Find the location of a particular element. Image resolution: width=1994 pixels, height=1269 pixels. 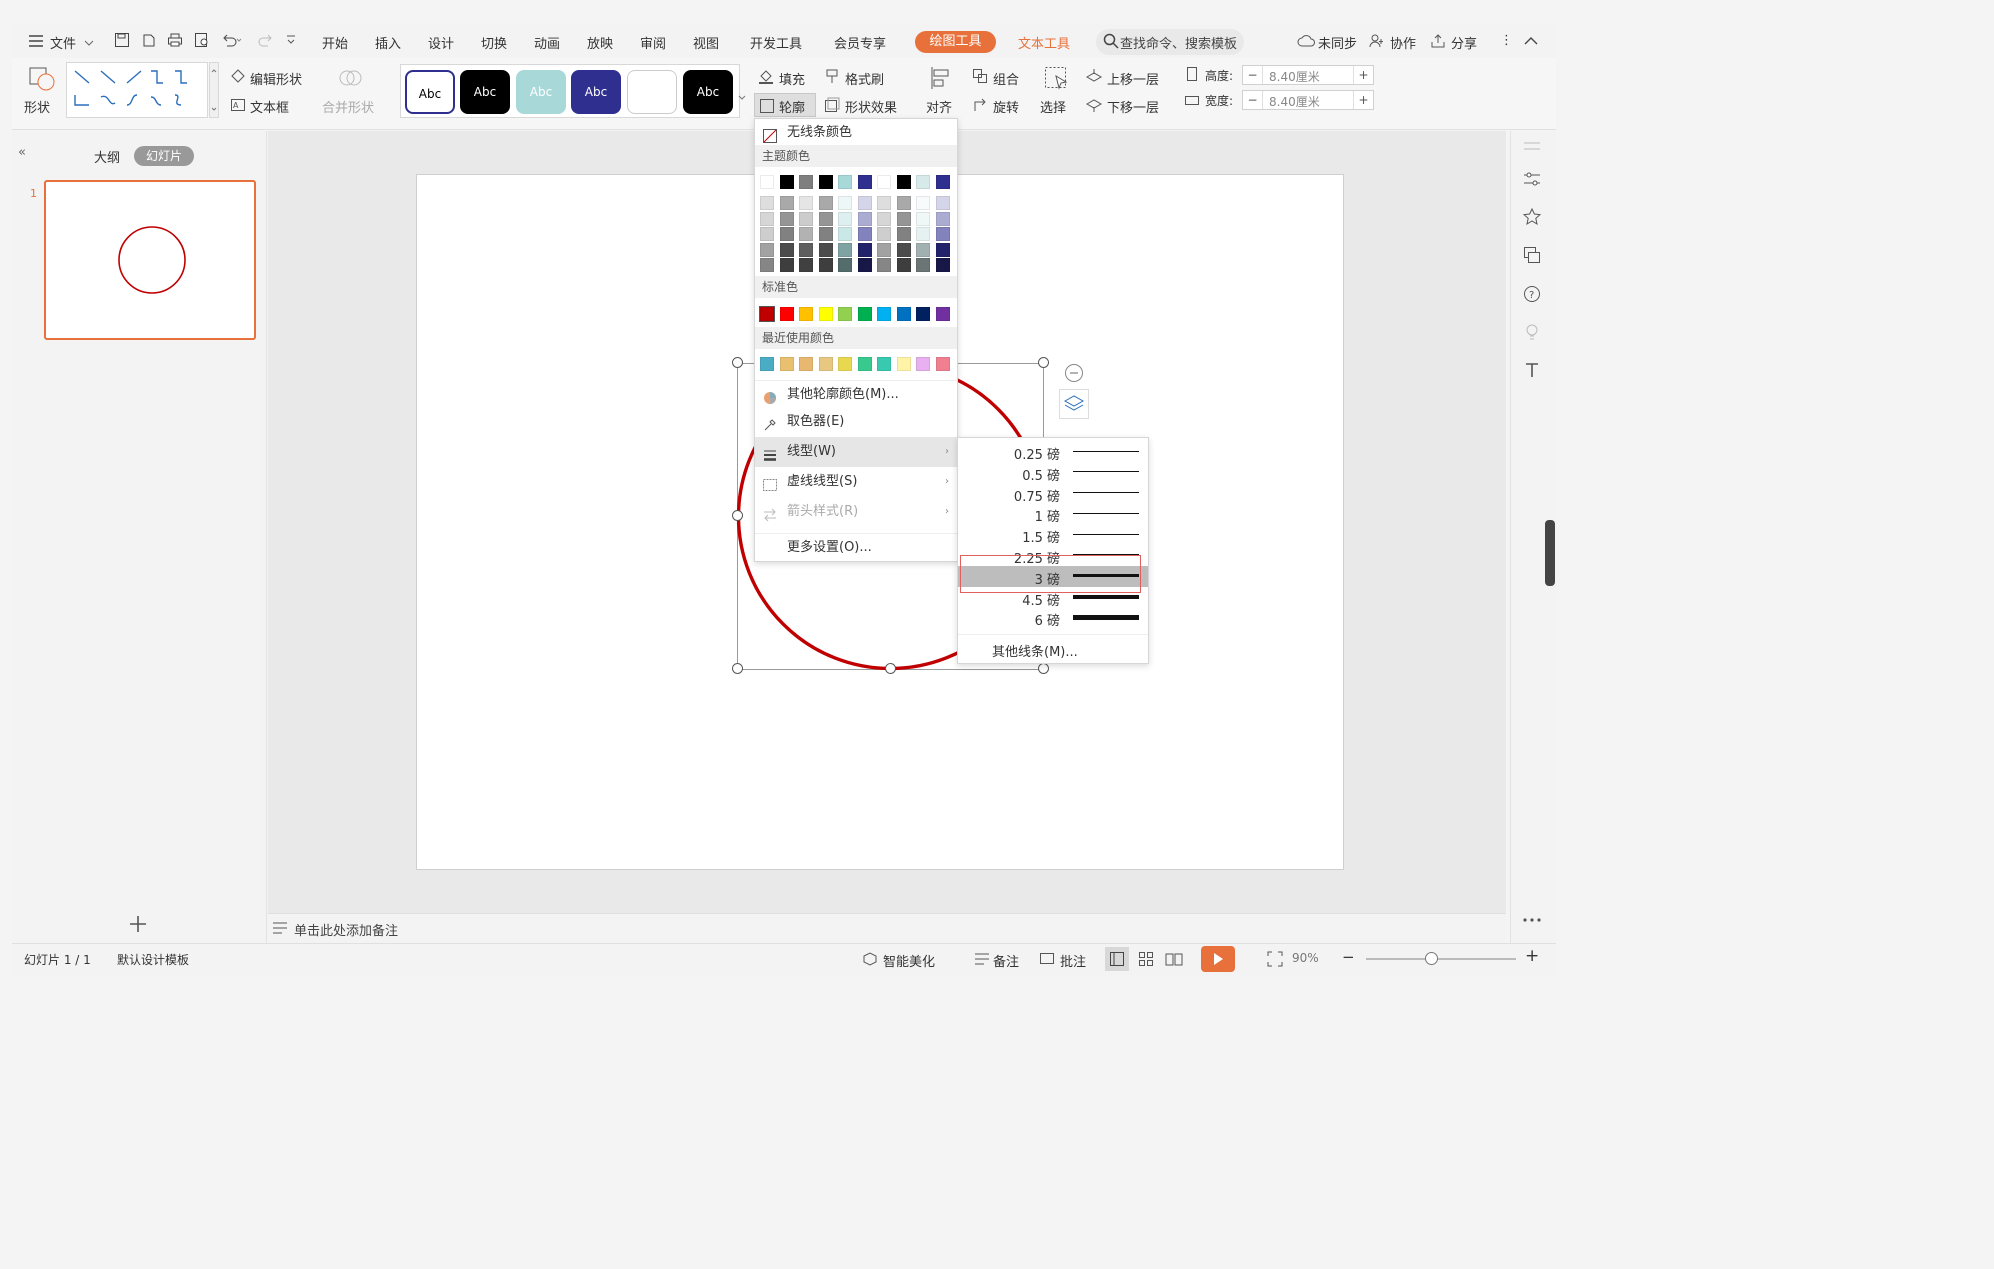

cloud-sync-icon is located at coordinates (1307, 43).